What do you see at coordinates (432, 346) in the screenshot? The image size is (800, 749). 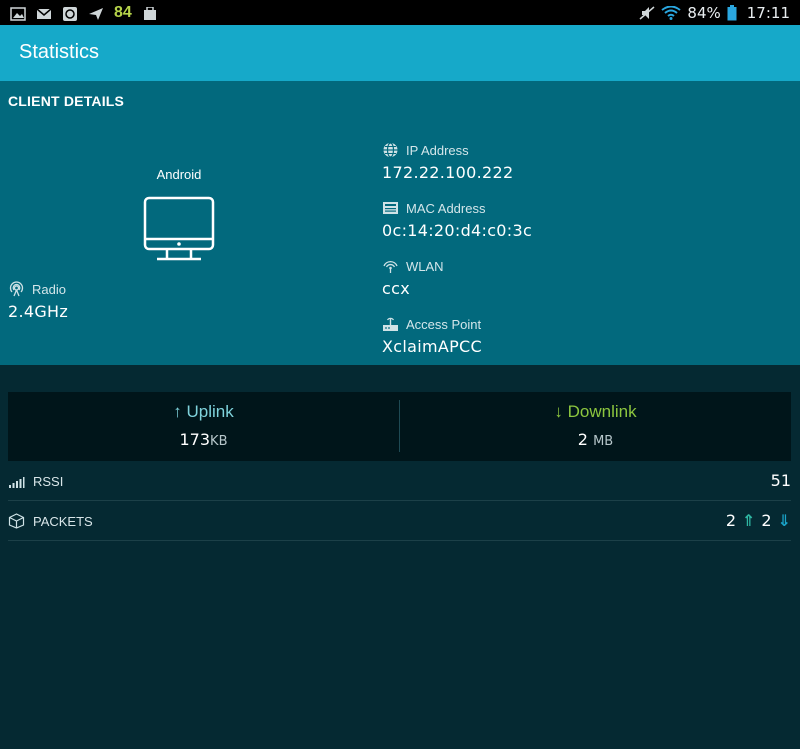 I see `access-point-value: XclaimAPCC` at bounding box center [432, 346].